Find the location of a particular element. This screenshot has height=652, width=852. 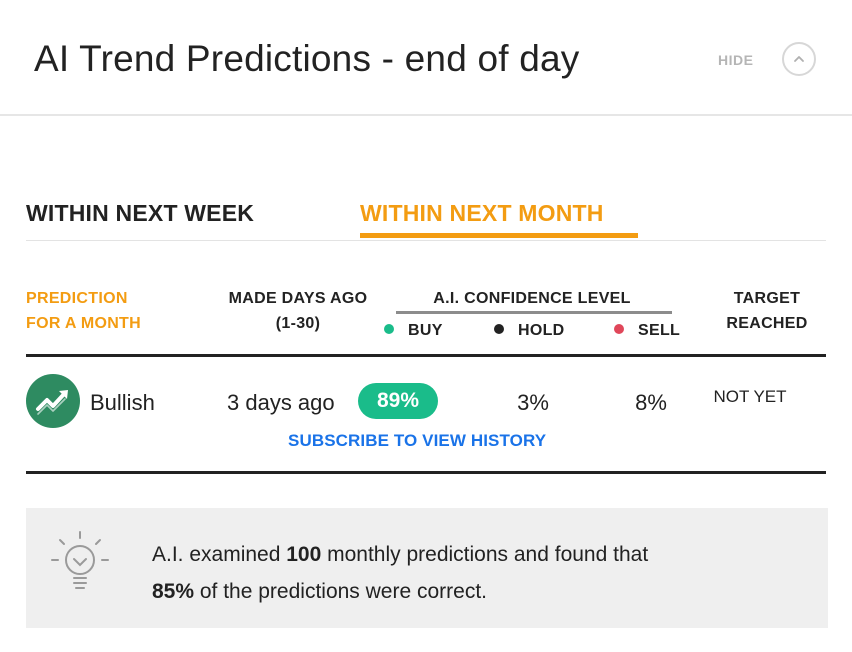

buy-confidence-badge: 89% is located at coordinates (398, 401).